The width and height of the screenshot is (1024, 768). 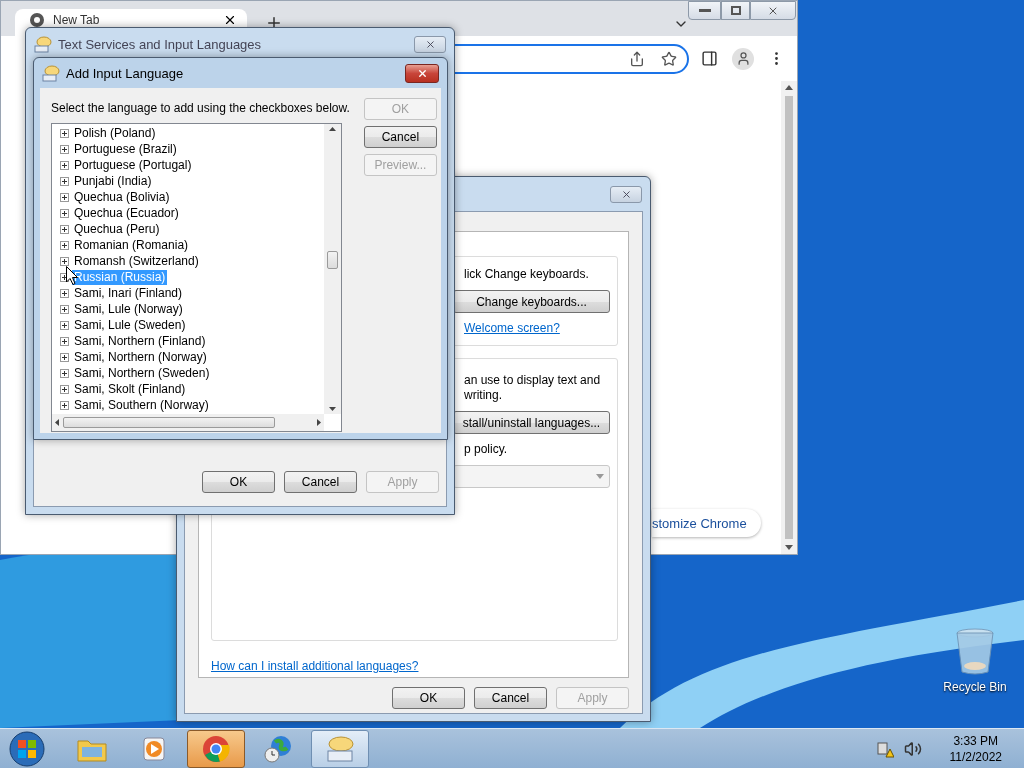 What do you see at coordinates (141, 405) in the screenshot?
I see `tree-item: Sami, Southern (Norway)` at bounding box center [141, 405].